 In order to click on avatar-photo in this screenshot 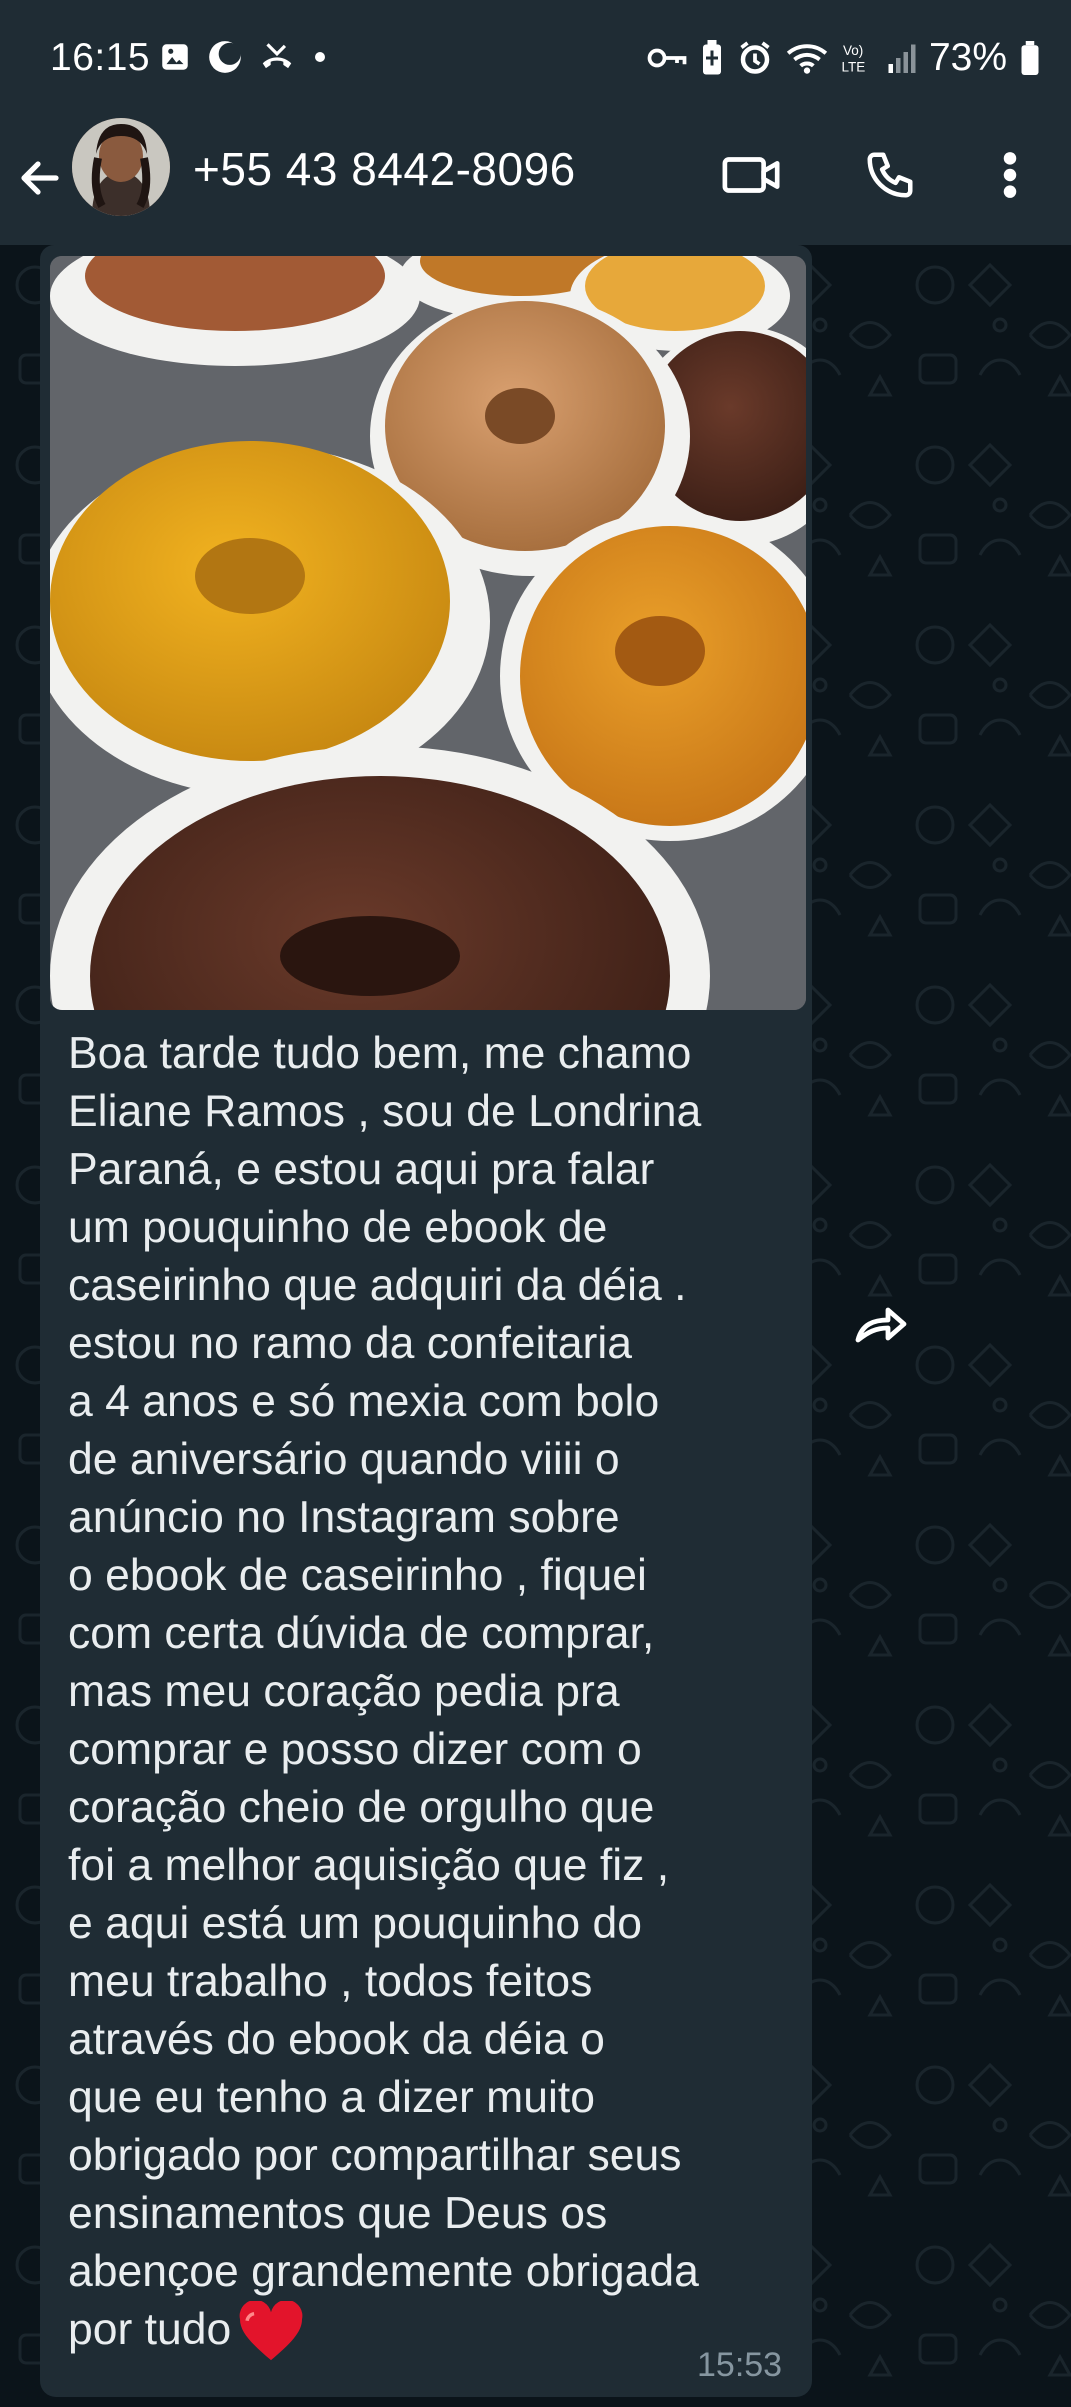, I will do `click(121, 167)`.